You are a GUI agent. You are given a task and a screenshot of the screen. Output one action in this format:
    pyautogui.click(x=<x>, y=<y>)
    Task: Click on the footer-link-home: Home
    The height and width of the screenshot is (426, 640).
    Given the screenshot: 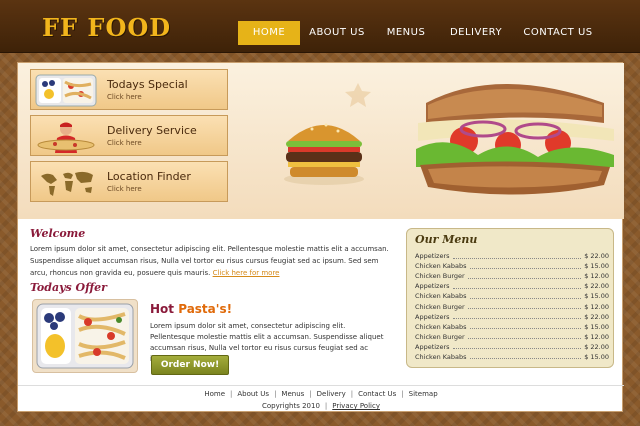 What is the action you would take?
    pyautogui.click(x=214, y=394)
    